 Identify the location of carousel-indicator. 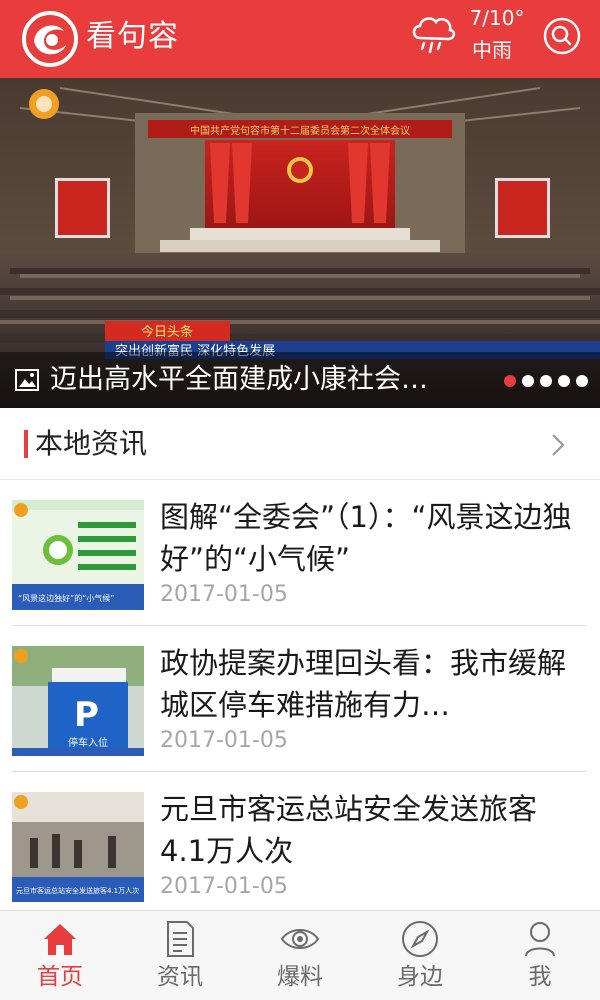
(546, 381).